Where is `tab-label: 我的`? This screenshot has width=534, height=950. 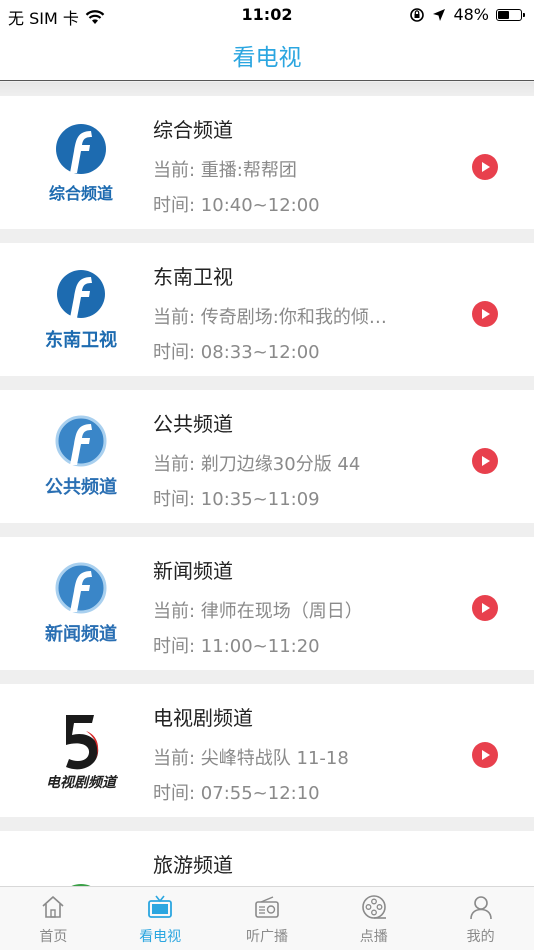
tab-label: 我的 is located at coordinates (480, 937).